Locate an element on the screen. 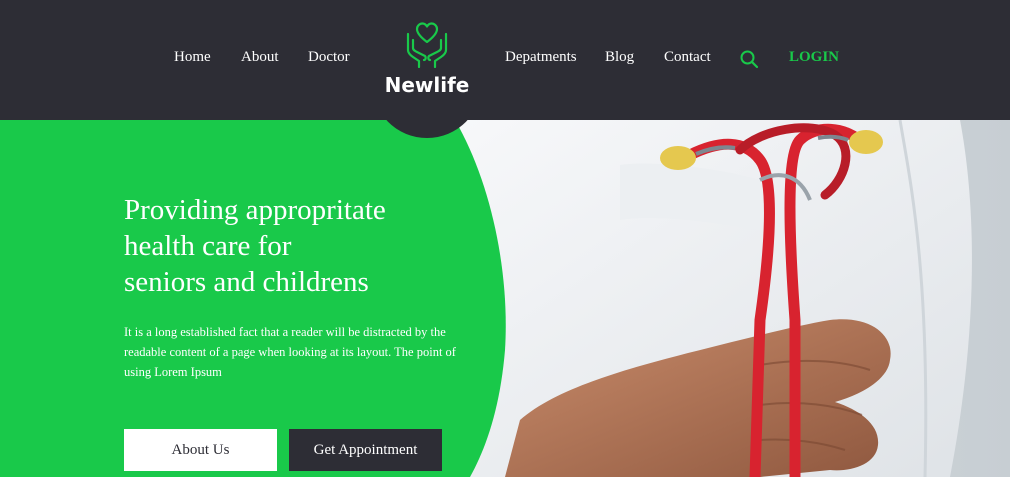 The image size is (1010, 477). nav-blog: Blog is located at coordinates (619, 57).